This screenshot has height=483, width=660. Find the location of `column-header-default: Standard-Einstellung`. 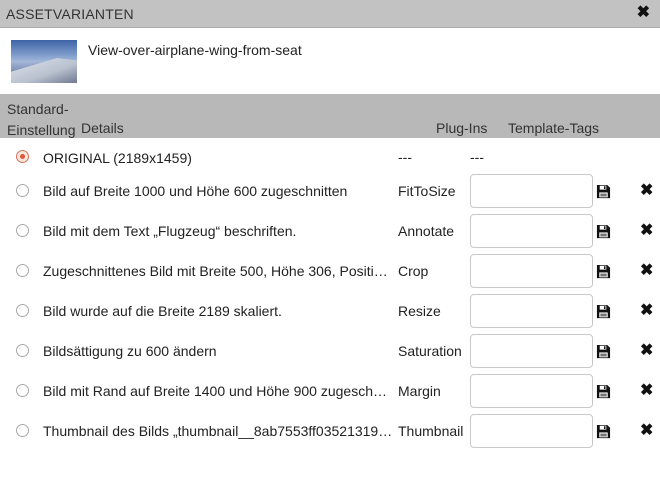

column-header-default: Standard-Einstellung is located at coordinates (41, 119).